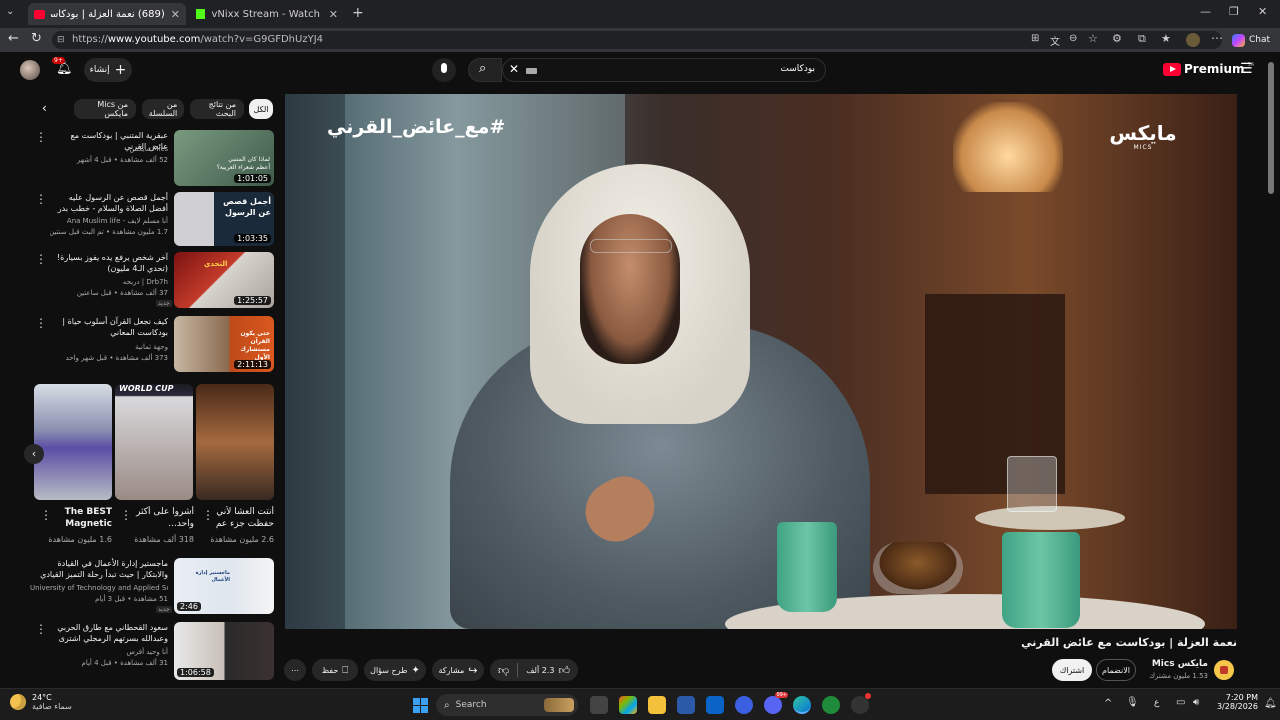 This screenshot has height=720, width=1280. What do you see at coordinates (1132, 702) in the screenshot?
I see `tray-mic-icon: 🎙︎` at bounding box center [1132, 702].